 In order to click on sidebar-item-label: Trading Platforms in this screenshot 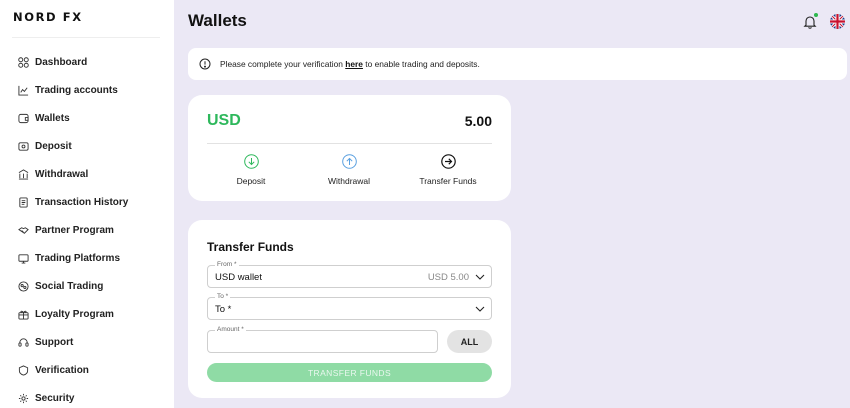, I will do `click(78, 258)`.